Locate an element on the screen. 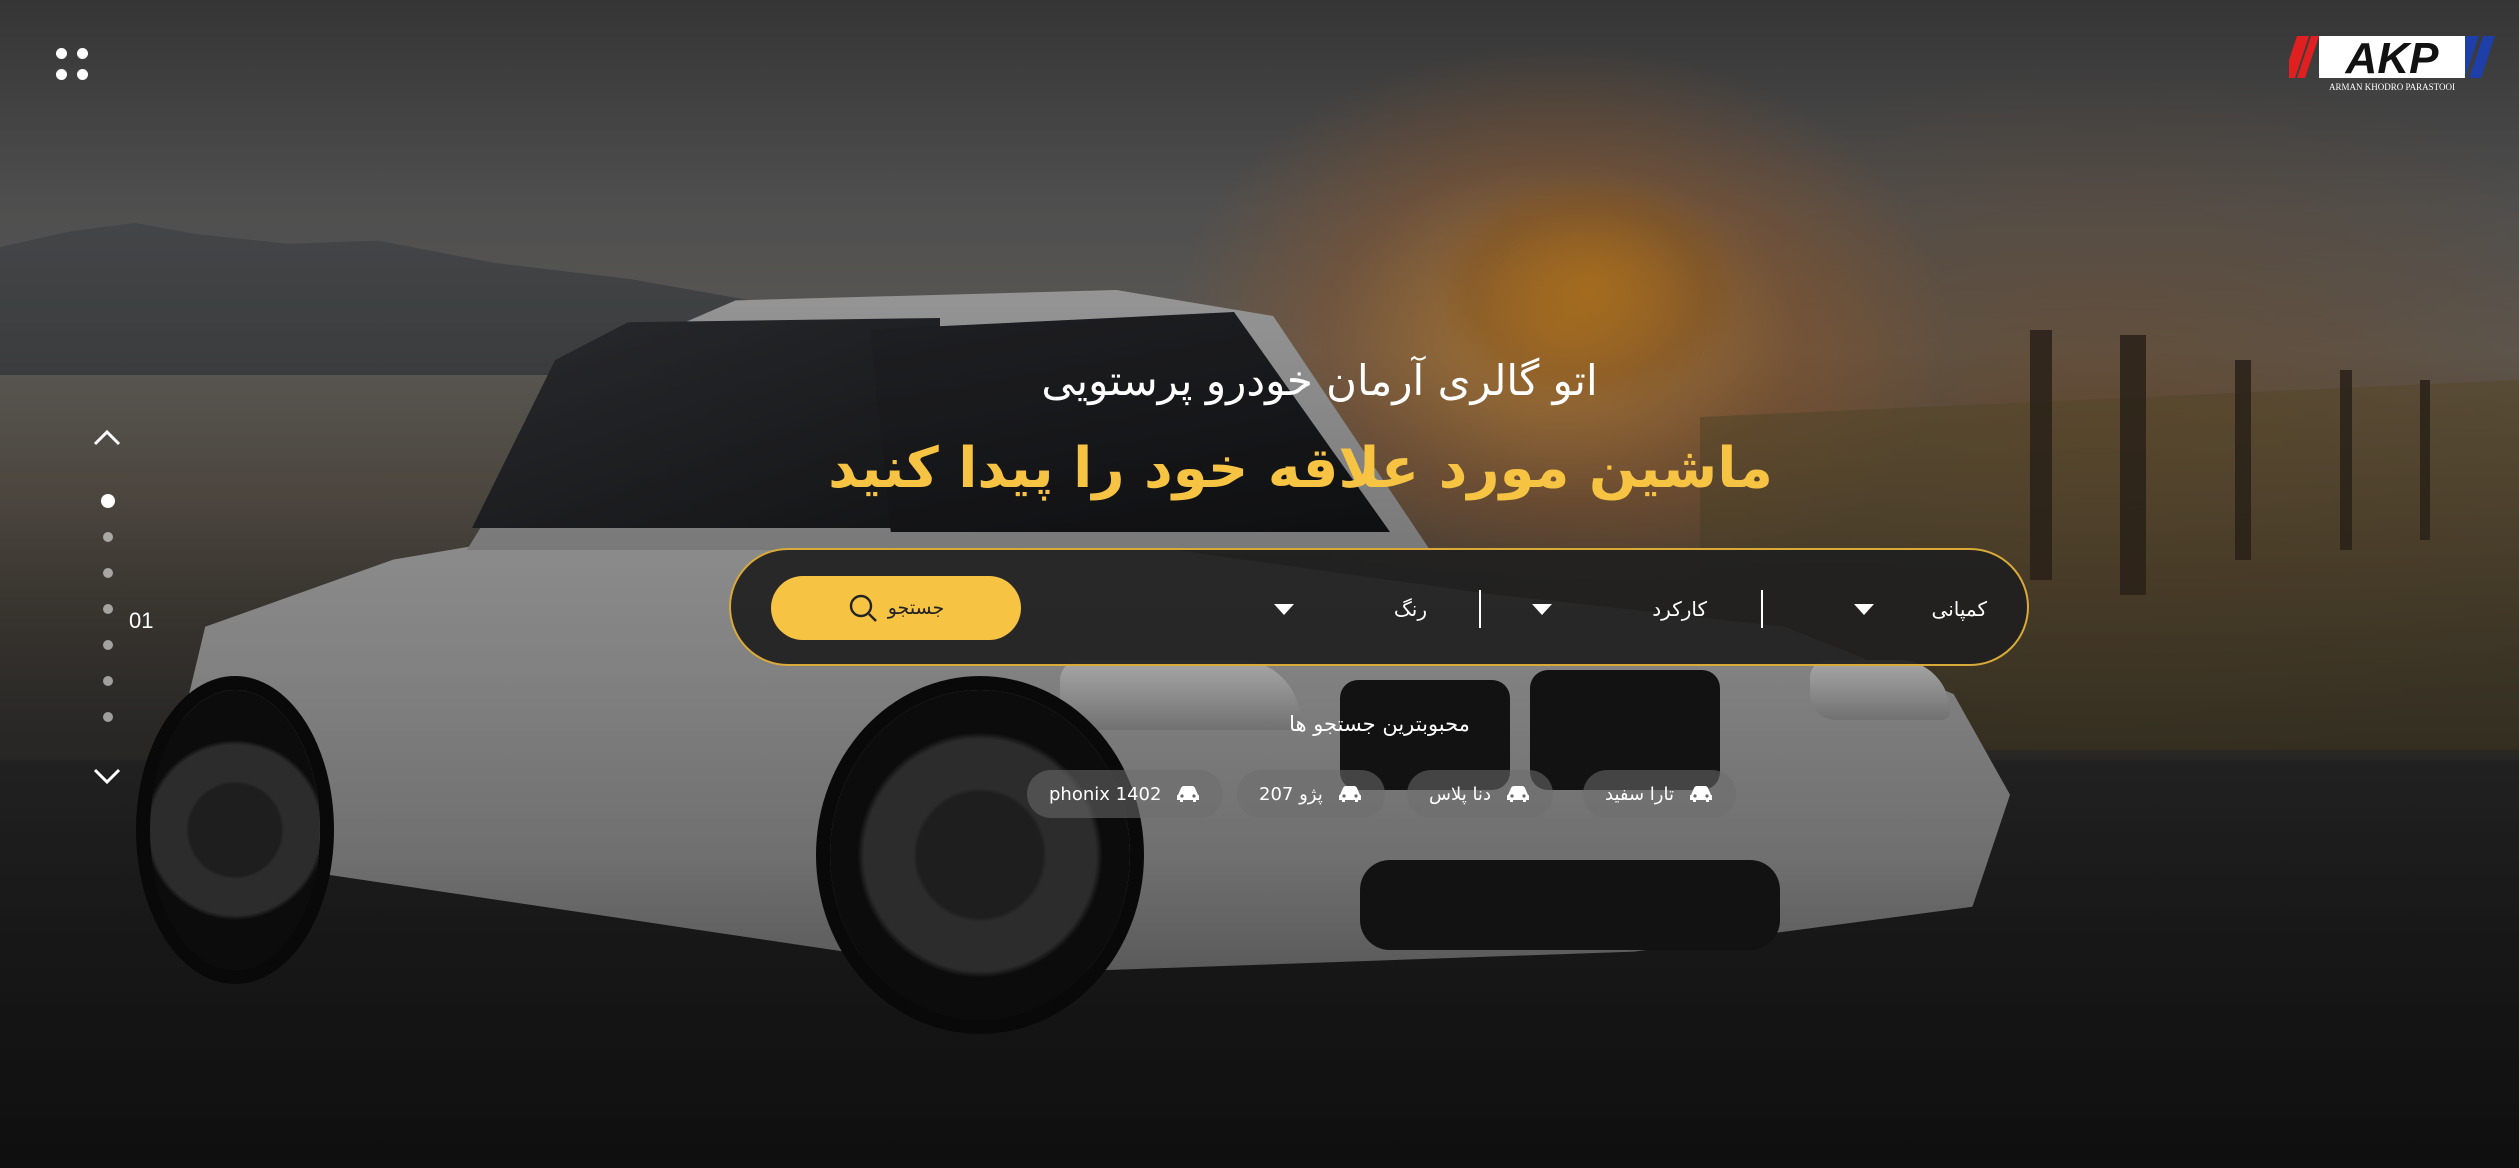 Image resolution: width=2519 pixels, height=1168 pixels. color-select: رنگ is located at coordinates (1350, 609).